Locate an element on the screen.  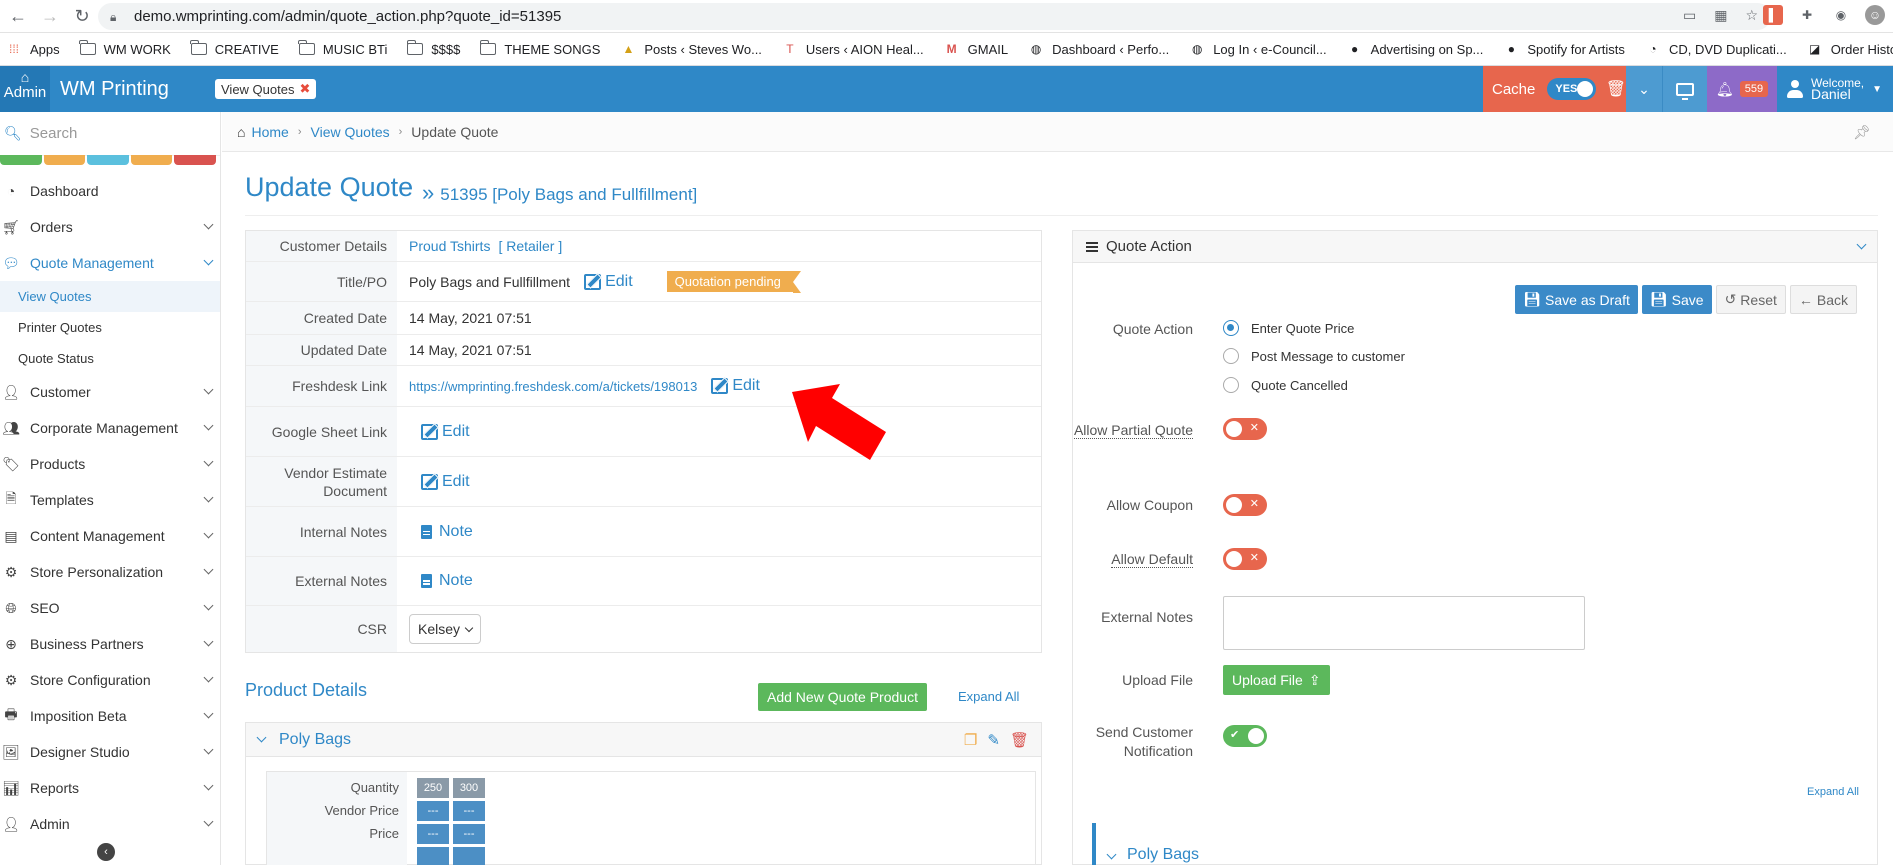
admin-home-button: ⌂ Admin is located at coordinates (25, 89).